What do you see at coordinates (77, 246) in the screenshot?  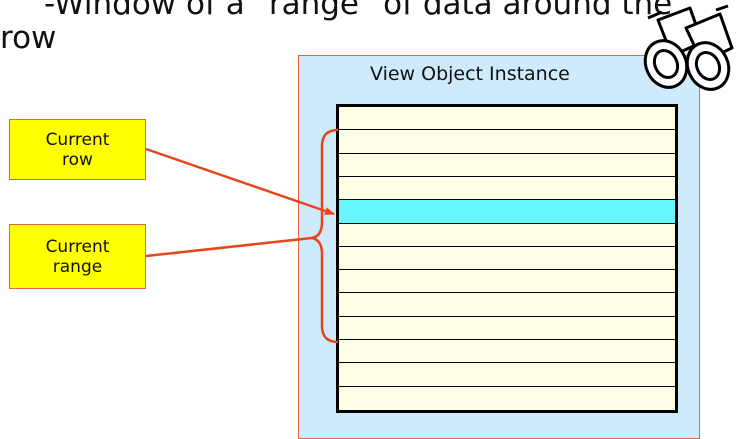 I see `current-range-label-line-1: Current` at bounding box center [77, 246].